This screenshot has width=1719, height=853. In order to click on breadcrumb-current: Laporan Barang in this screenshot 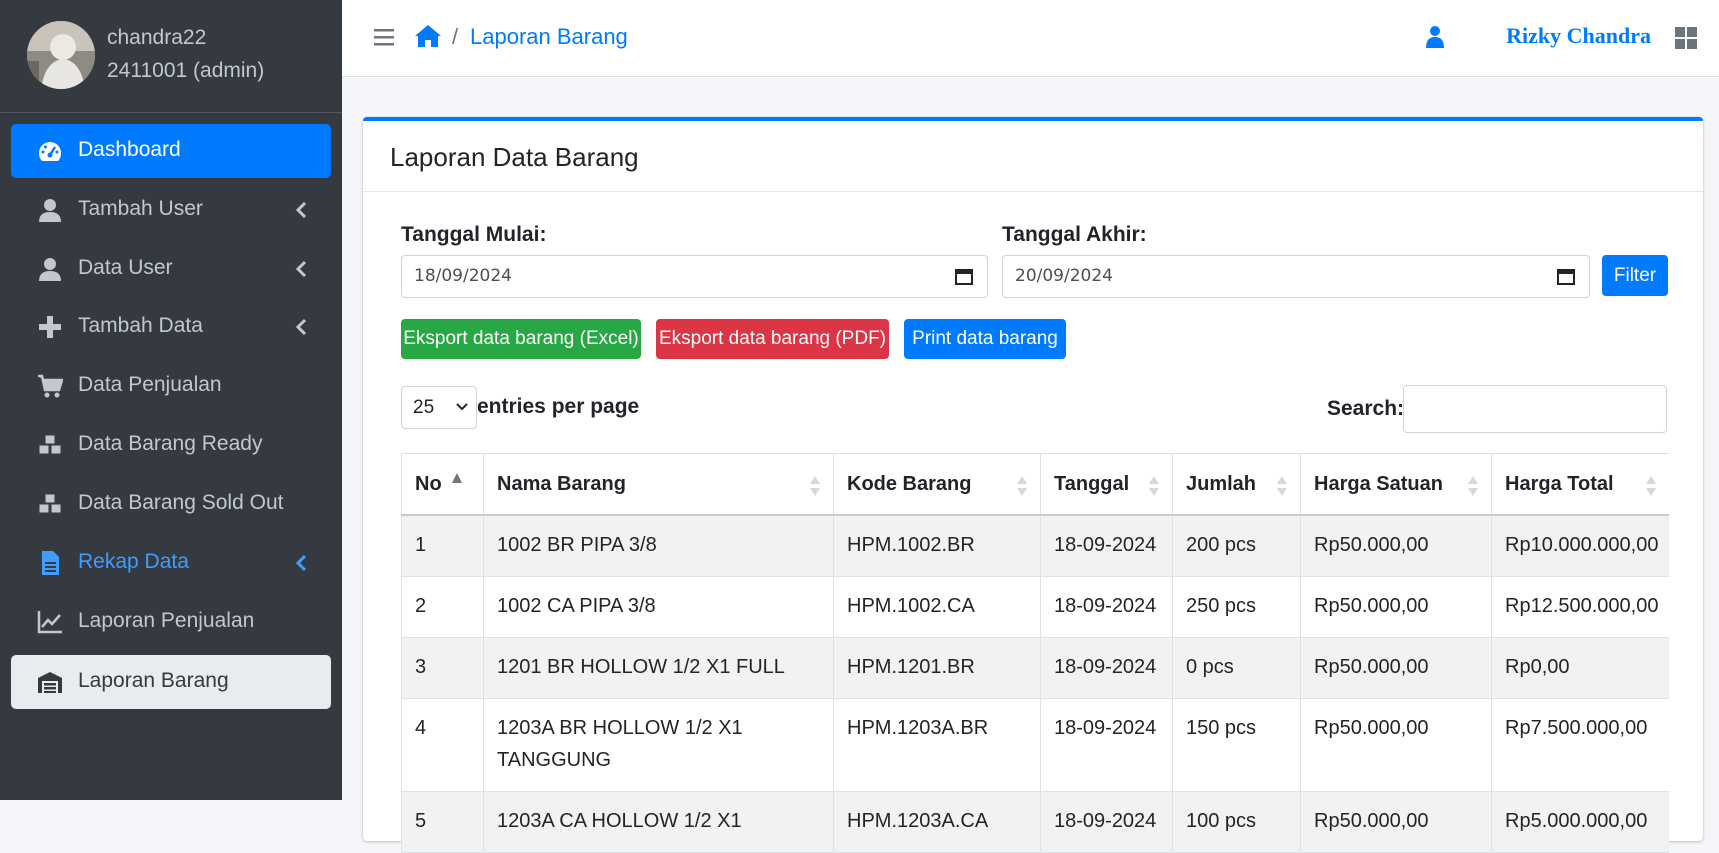, I will do `click(549, 37)`.